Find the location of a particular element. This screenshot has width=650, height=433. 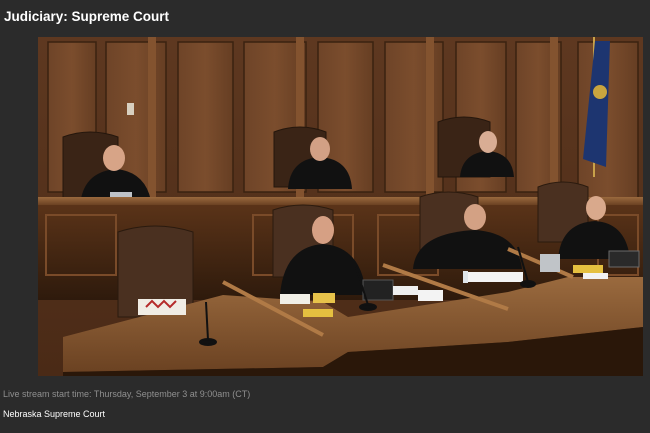

stream-subtitle: Nebraska Supreme Court is located at coordinates (54, 414).